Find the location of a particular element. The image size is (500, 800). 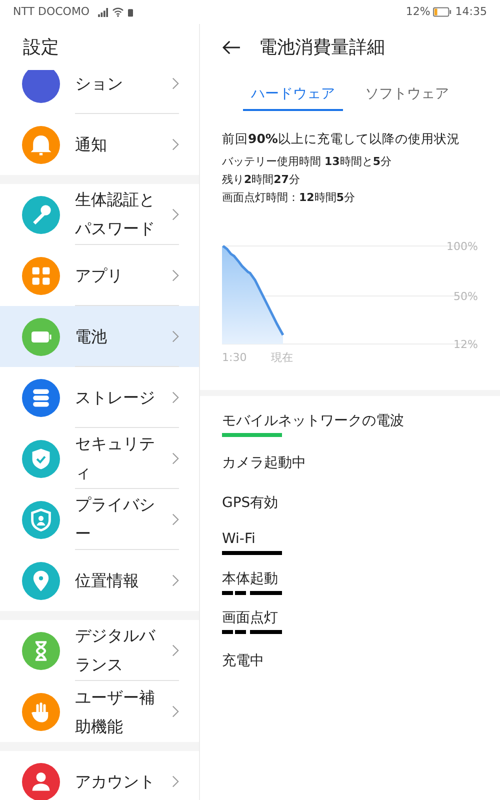

y-axis-label: 12% is located at coordinates (466, 344).